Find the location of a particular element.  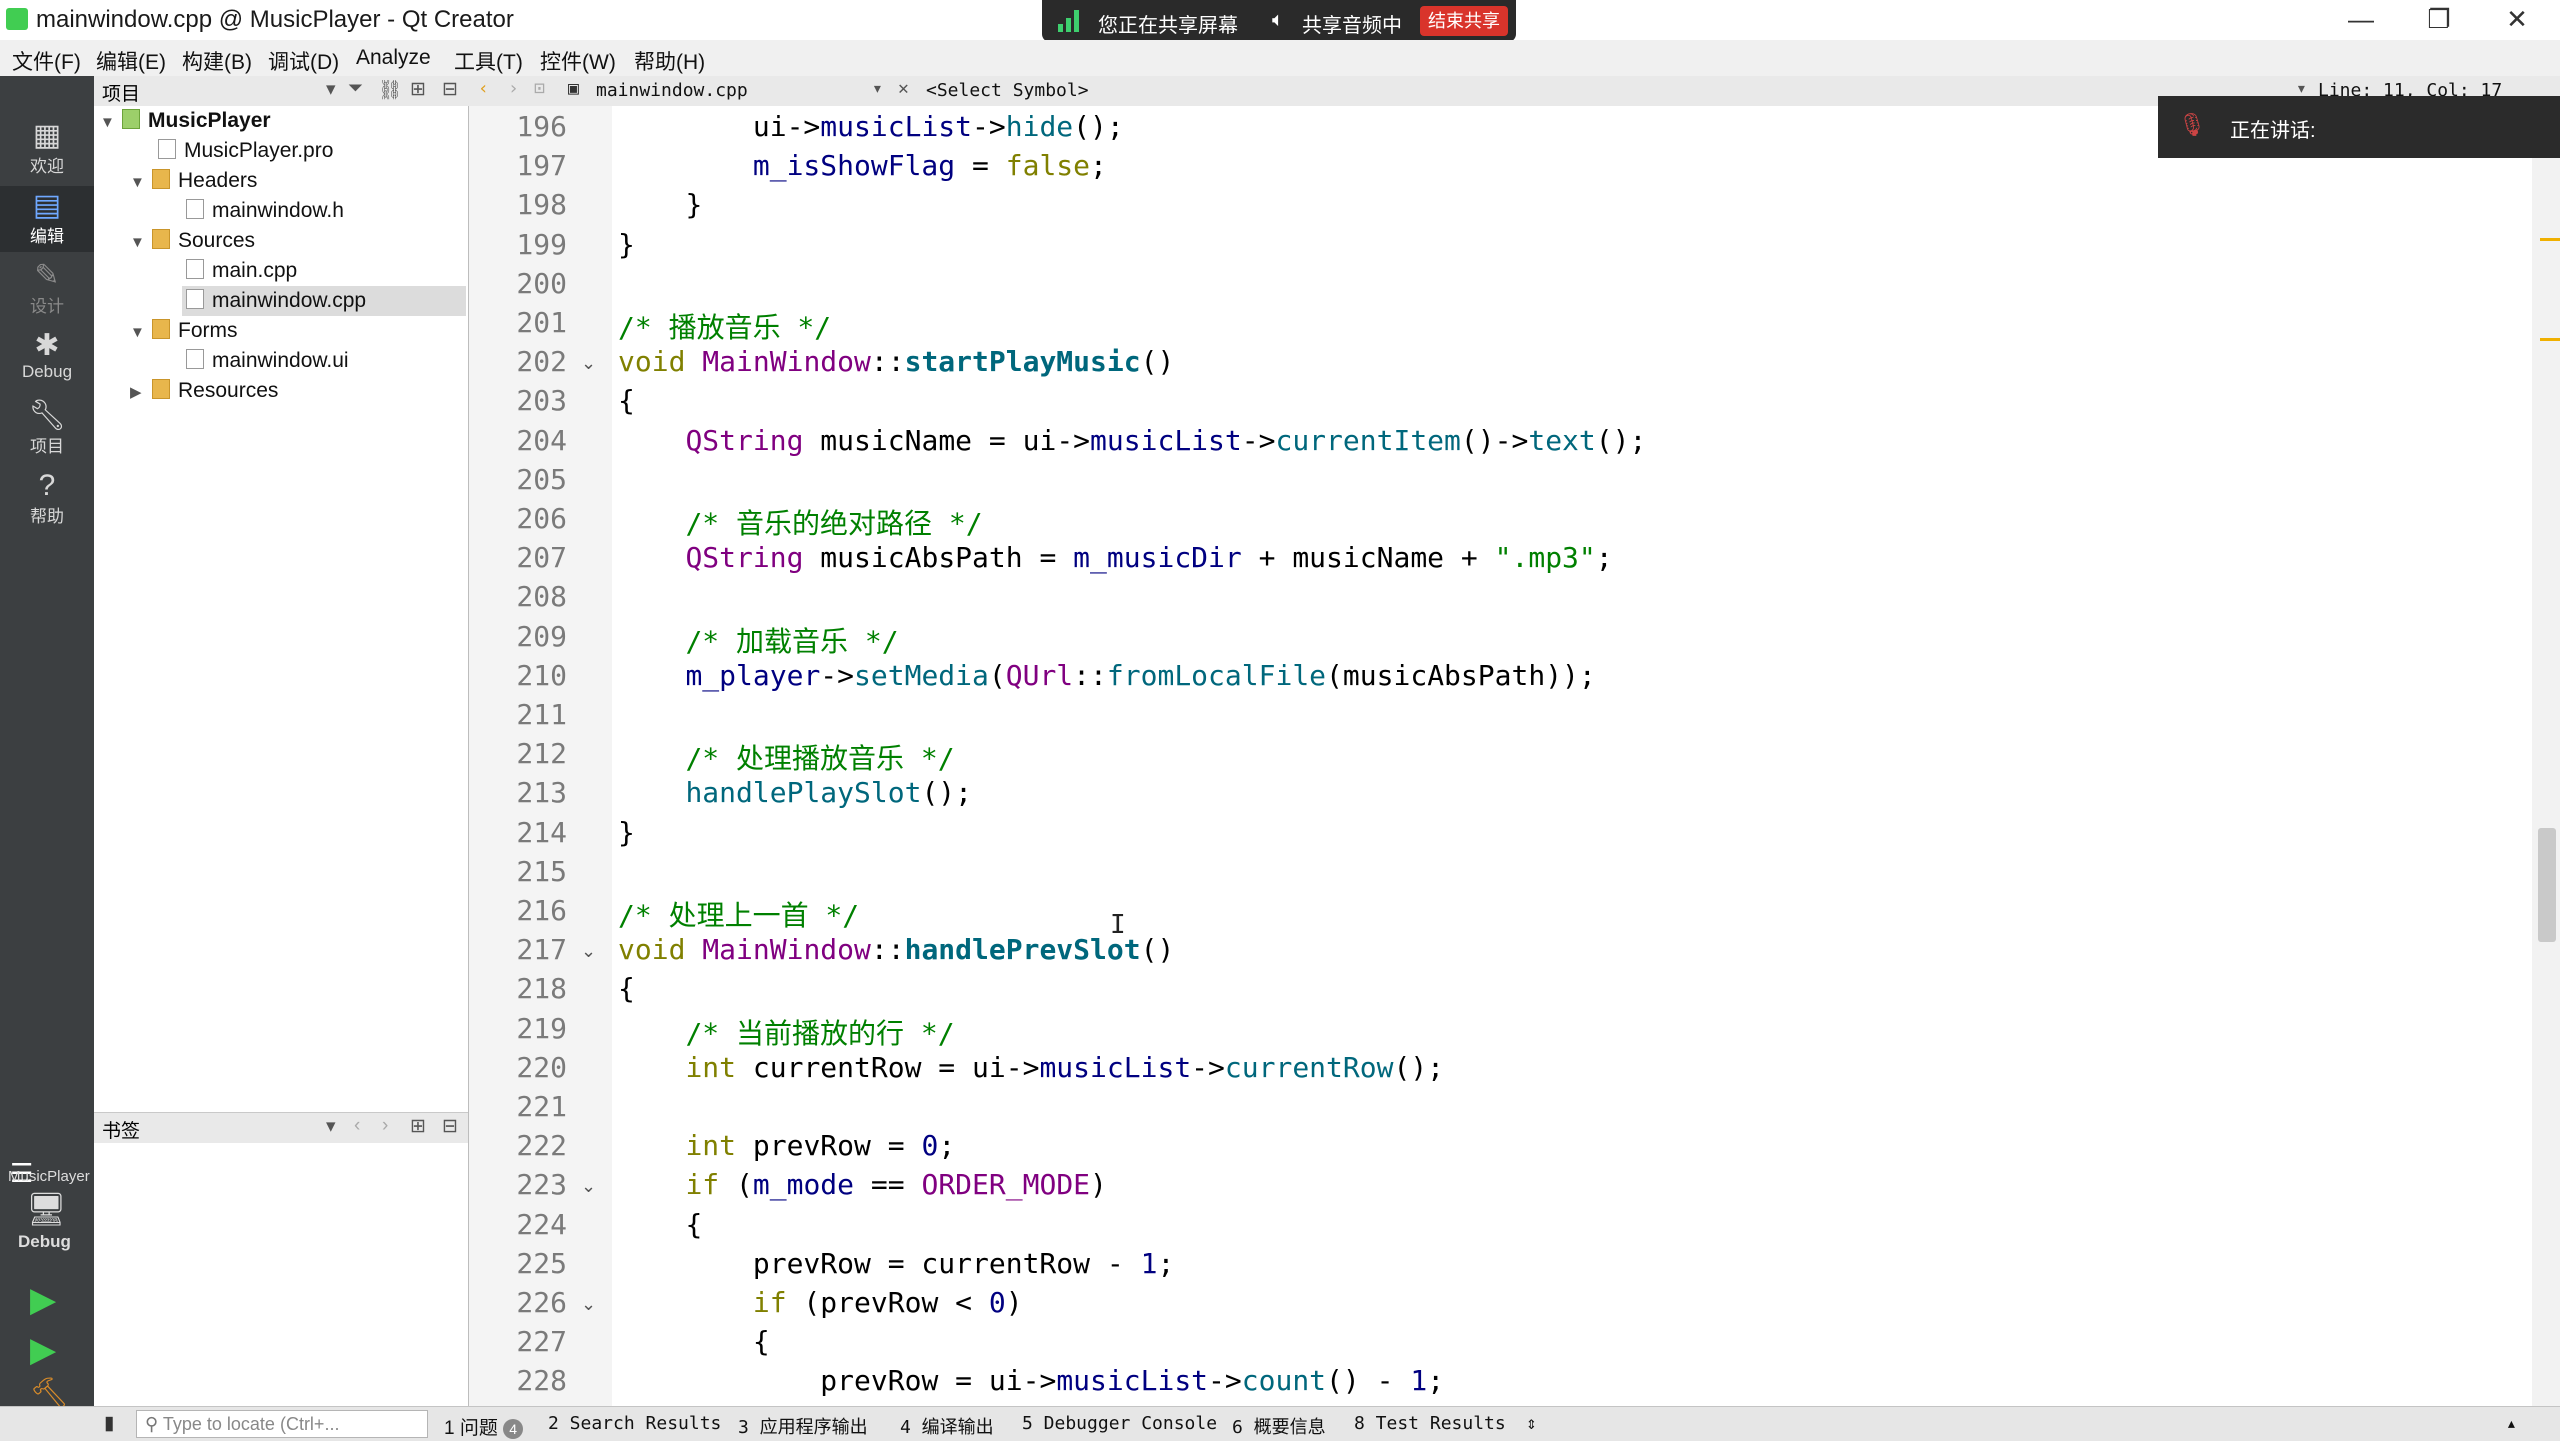

mode-edit: ▤ 编辑 is located at coordinates (47, 219).